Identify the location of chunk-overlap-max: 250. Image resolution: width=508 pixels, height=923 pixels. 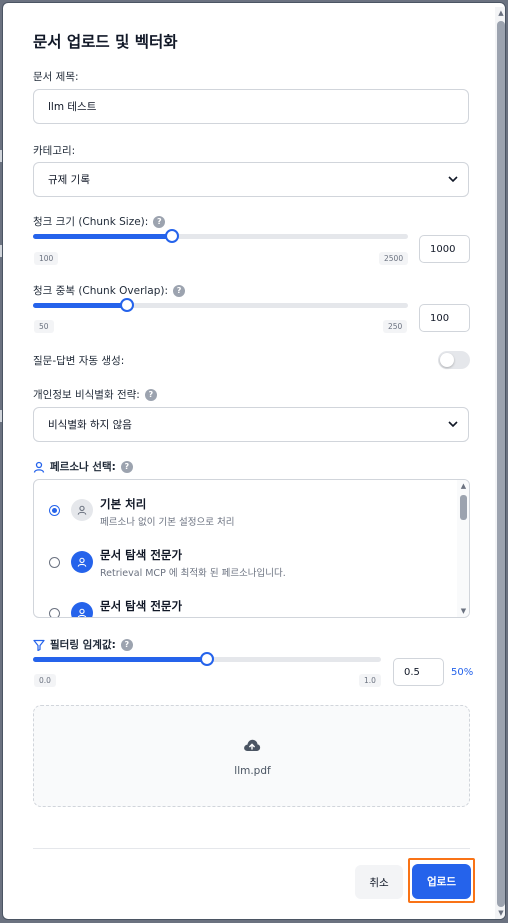
(395, 326).